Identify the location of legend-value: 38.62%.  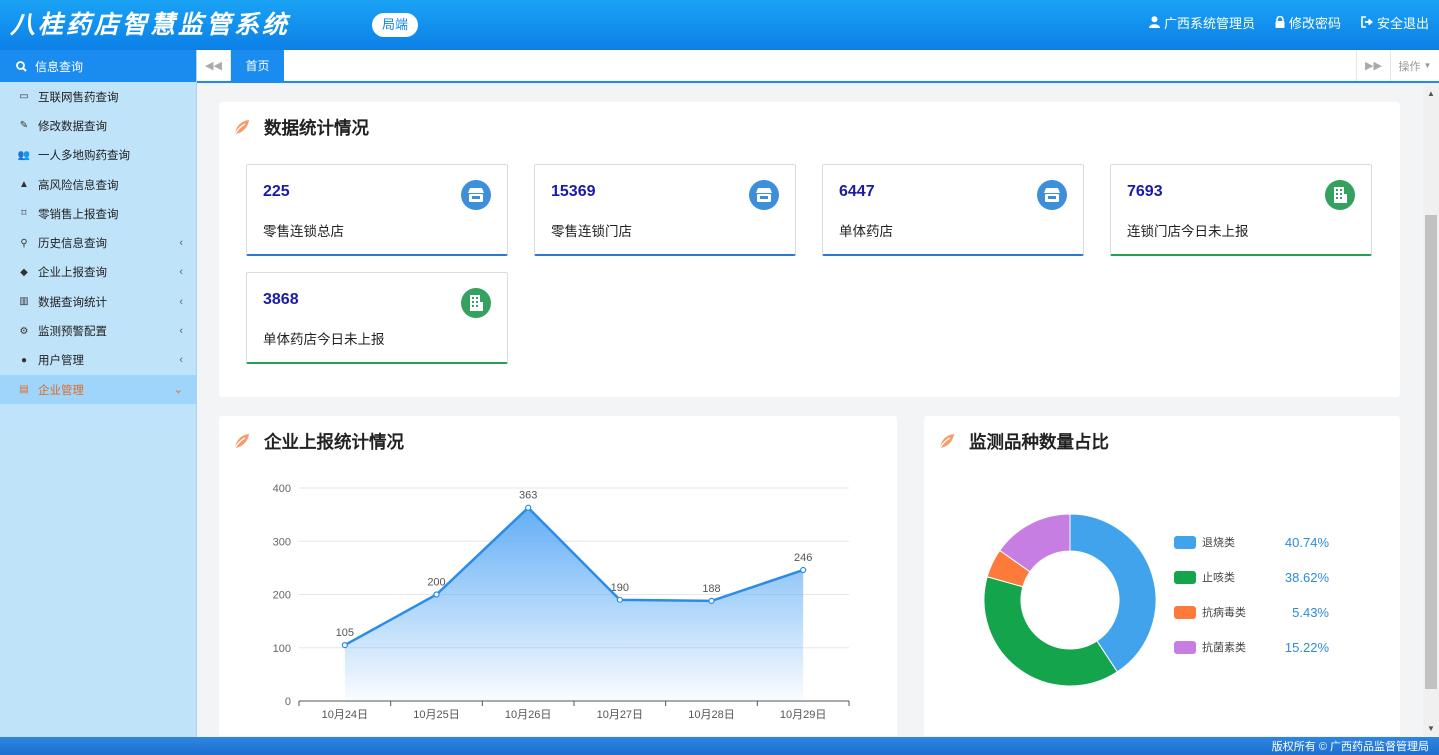
(1306, 577).